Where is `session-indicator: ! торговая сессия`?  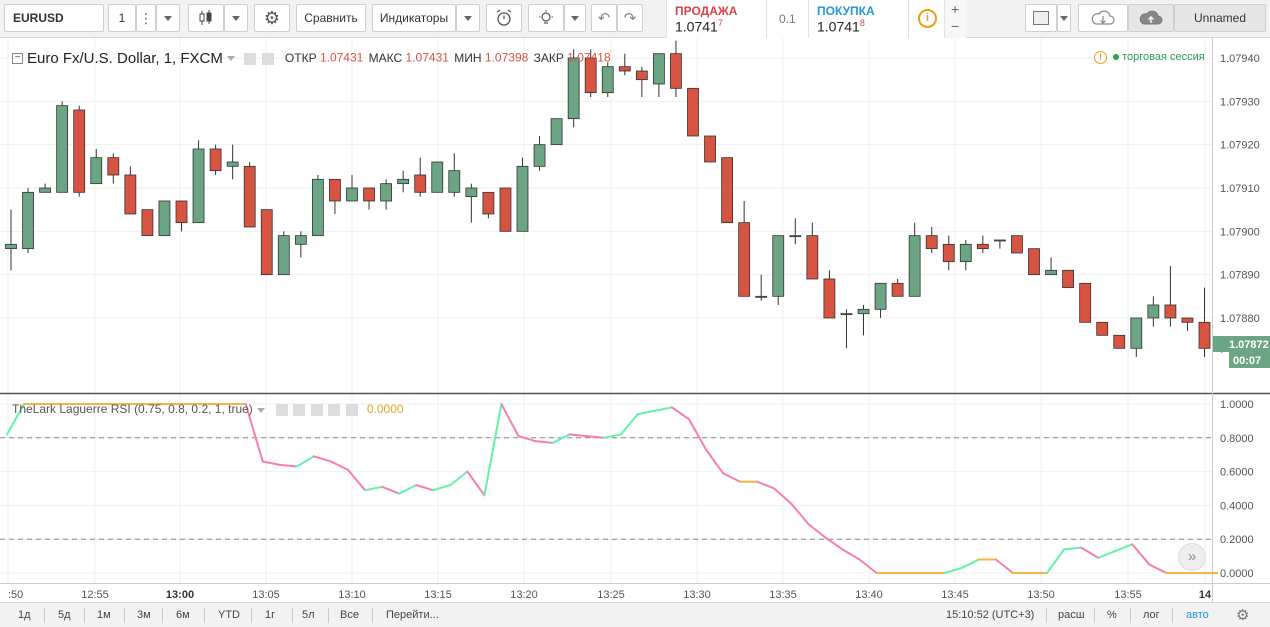
session-indicator: ! торговая сессия is located at coordinates (1149, 57).